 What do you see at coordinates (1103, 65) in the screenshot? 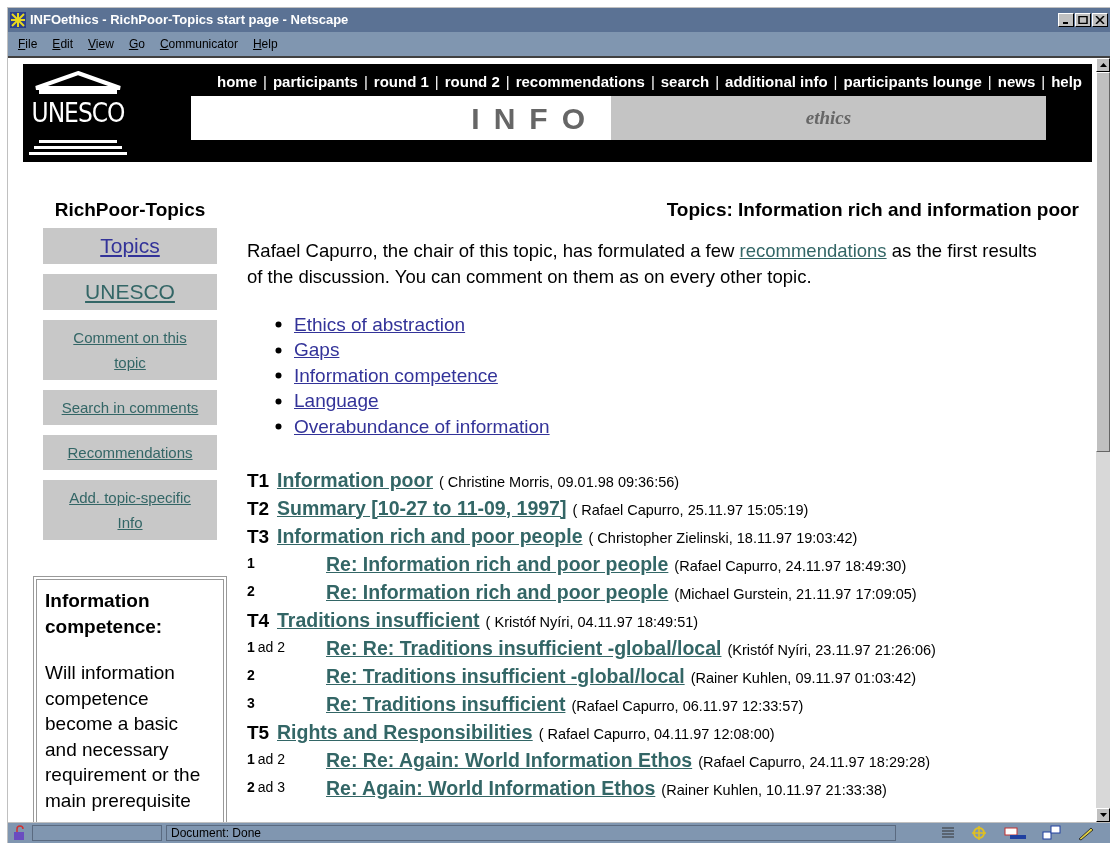
I see `up-arrow-icon` at bounding box center [1103, 65].